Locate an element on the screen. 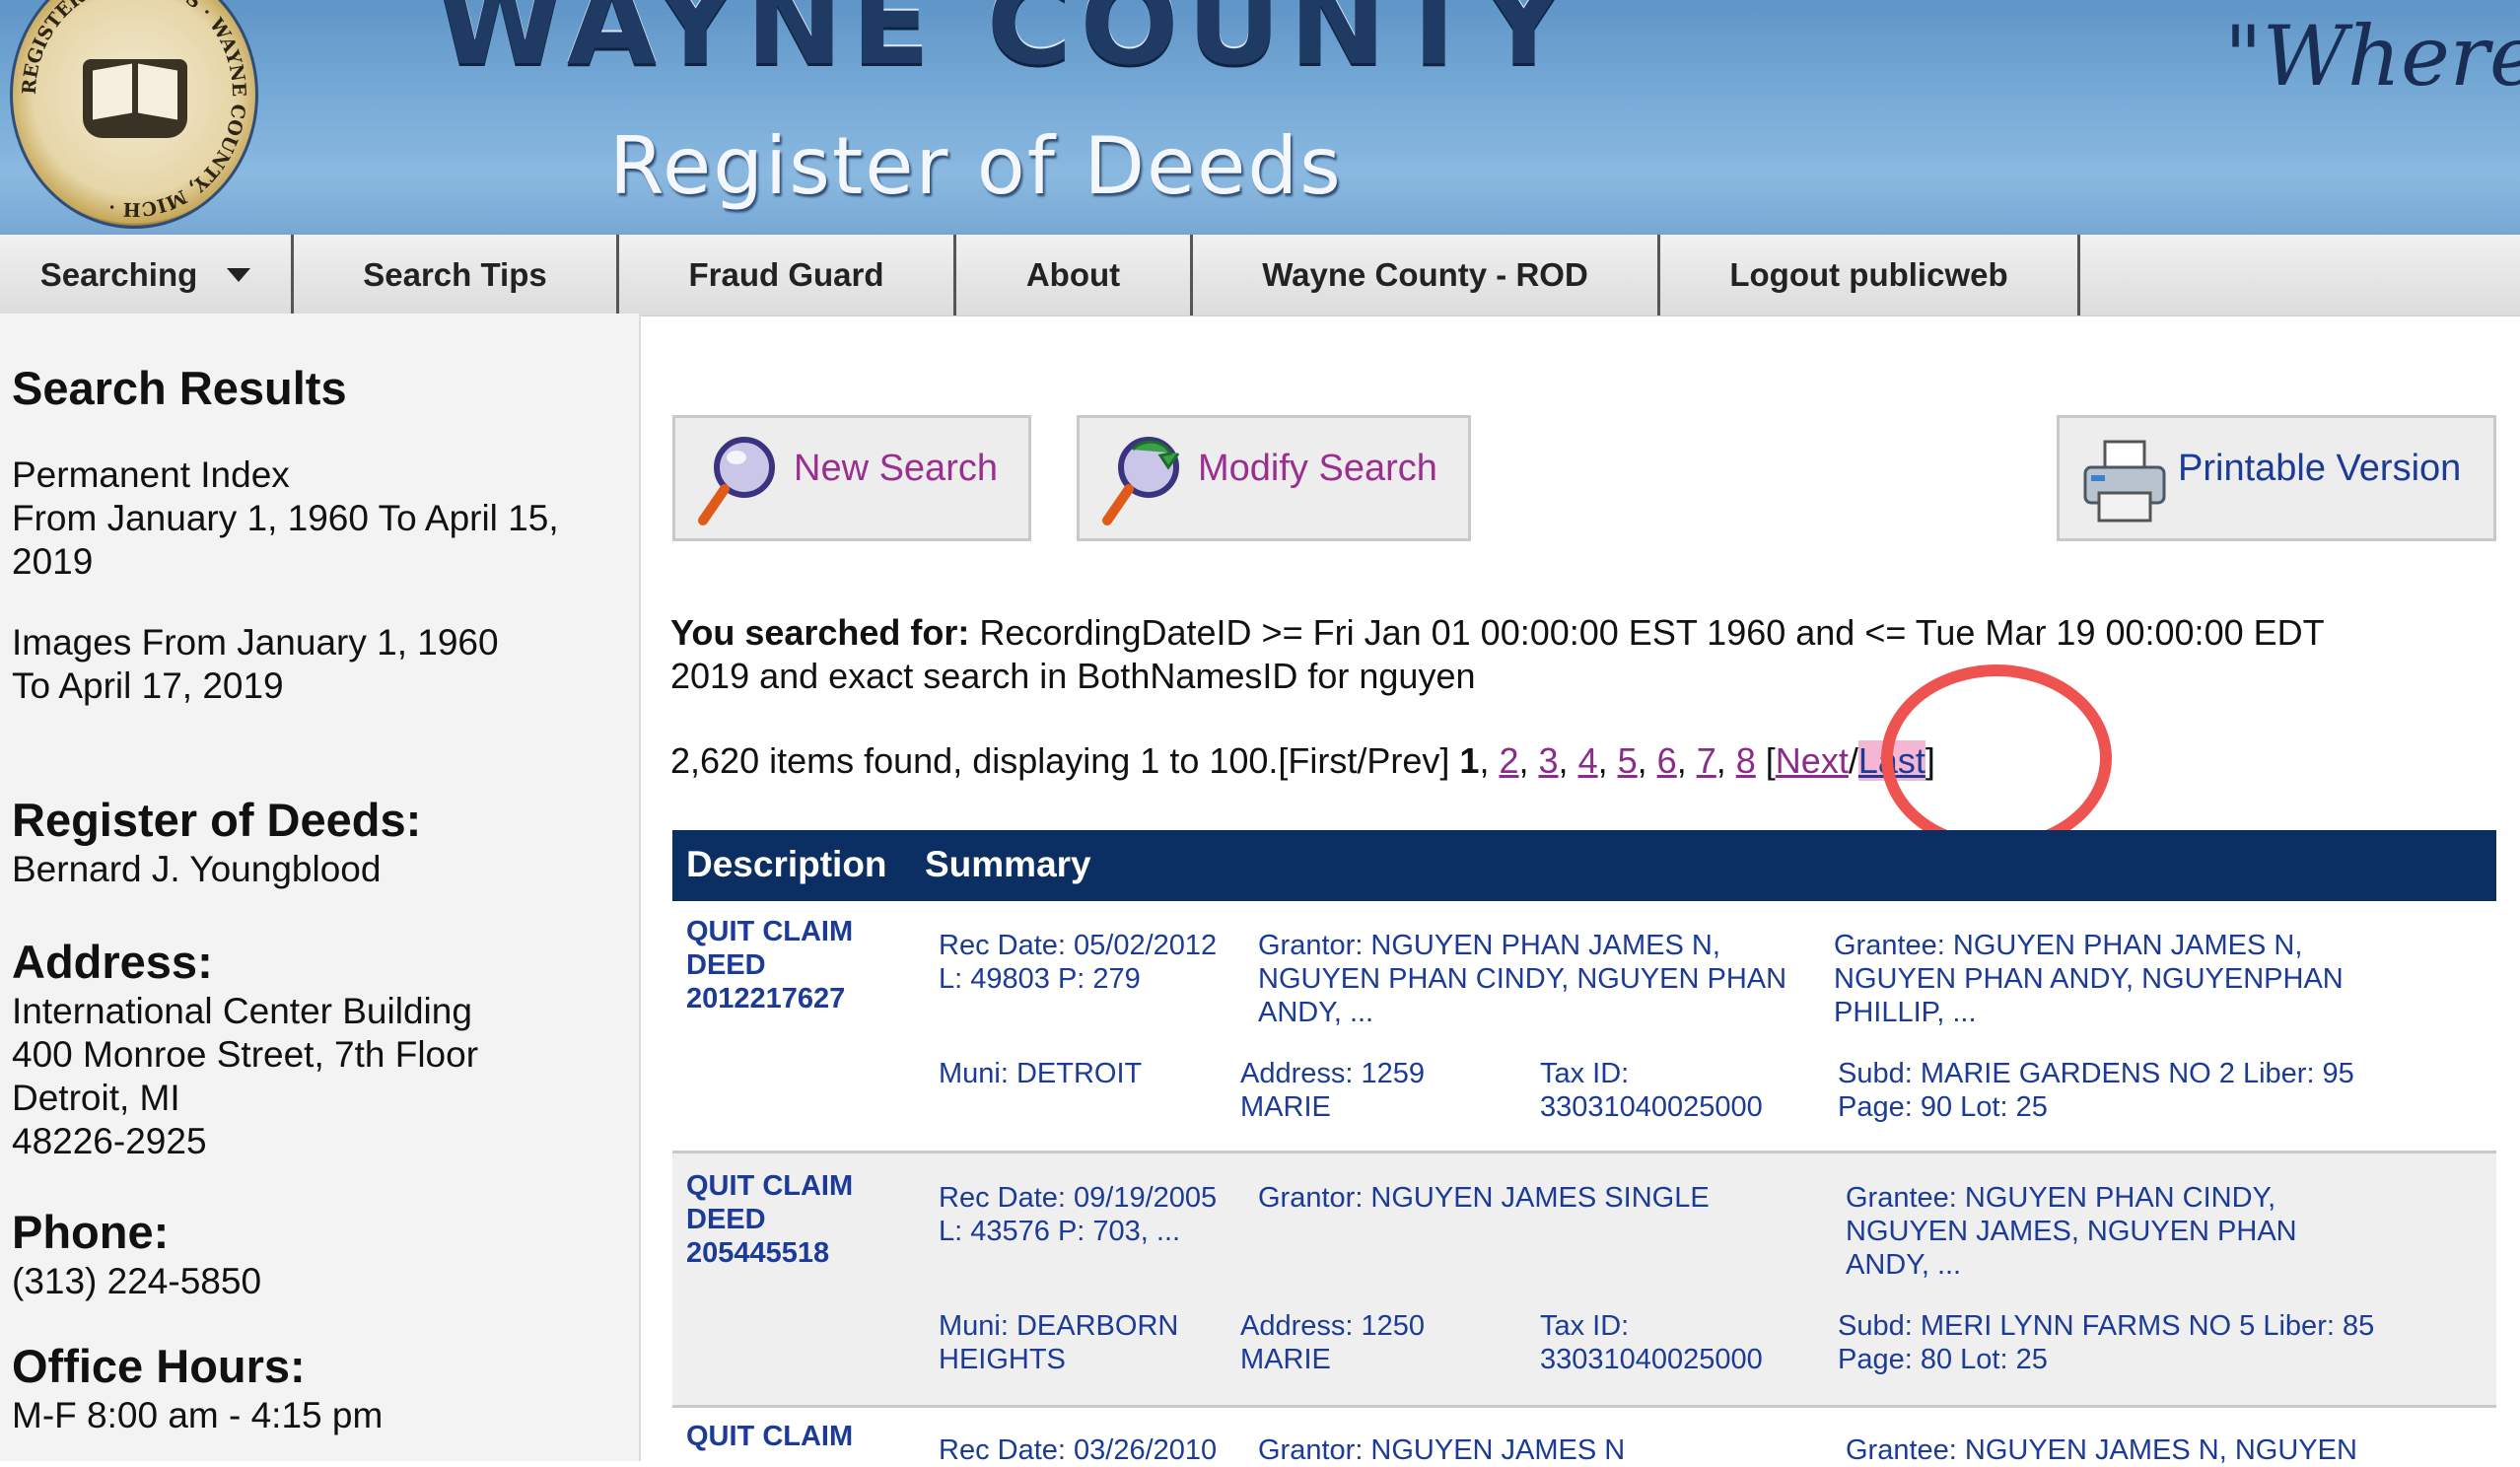  page-link-7: 7 is located at coordinates (1706, 760).